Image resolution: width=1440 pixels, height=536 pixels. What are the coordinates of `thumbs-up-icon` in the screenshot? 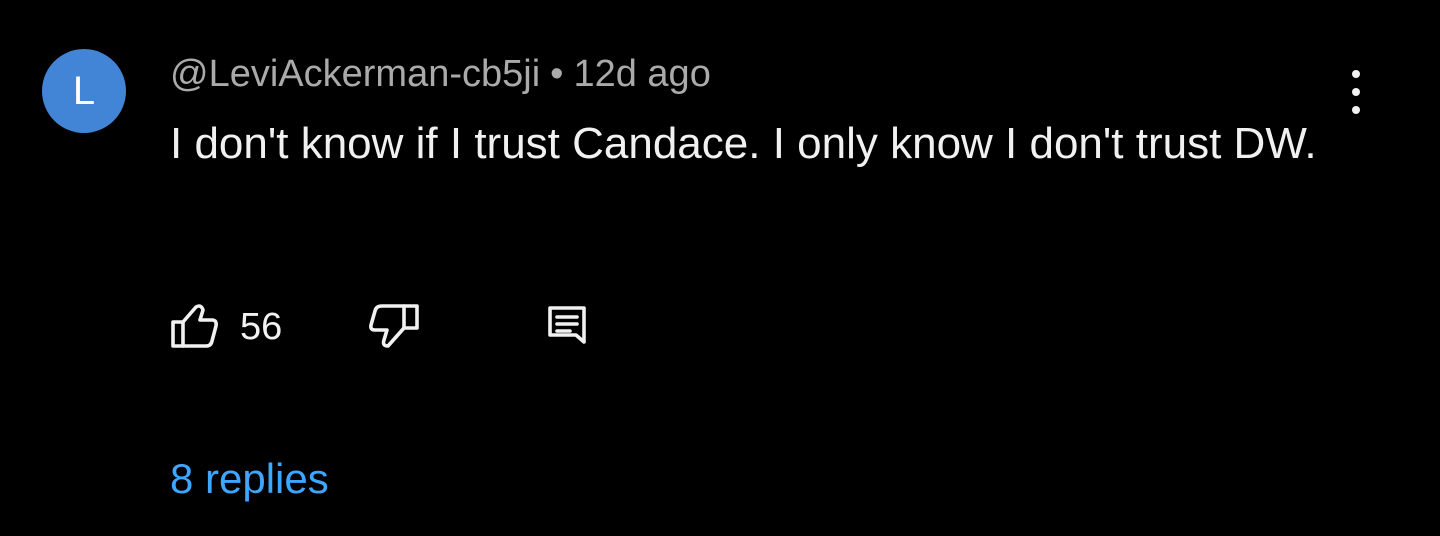 It's located at (194, 326).